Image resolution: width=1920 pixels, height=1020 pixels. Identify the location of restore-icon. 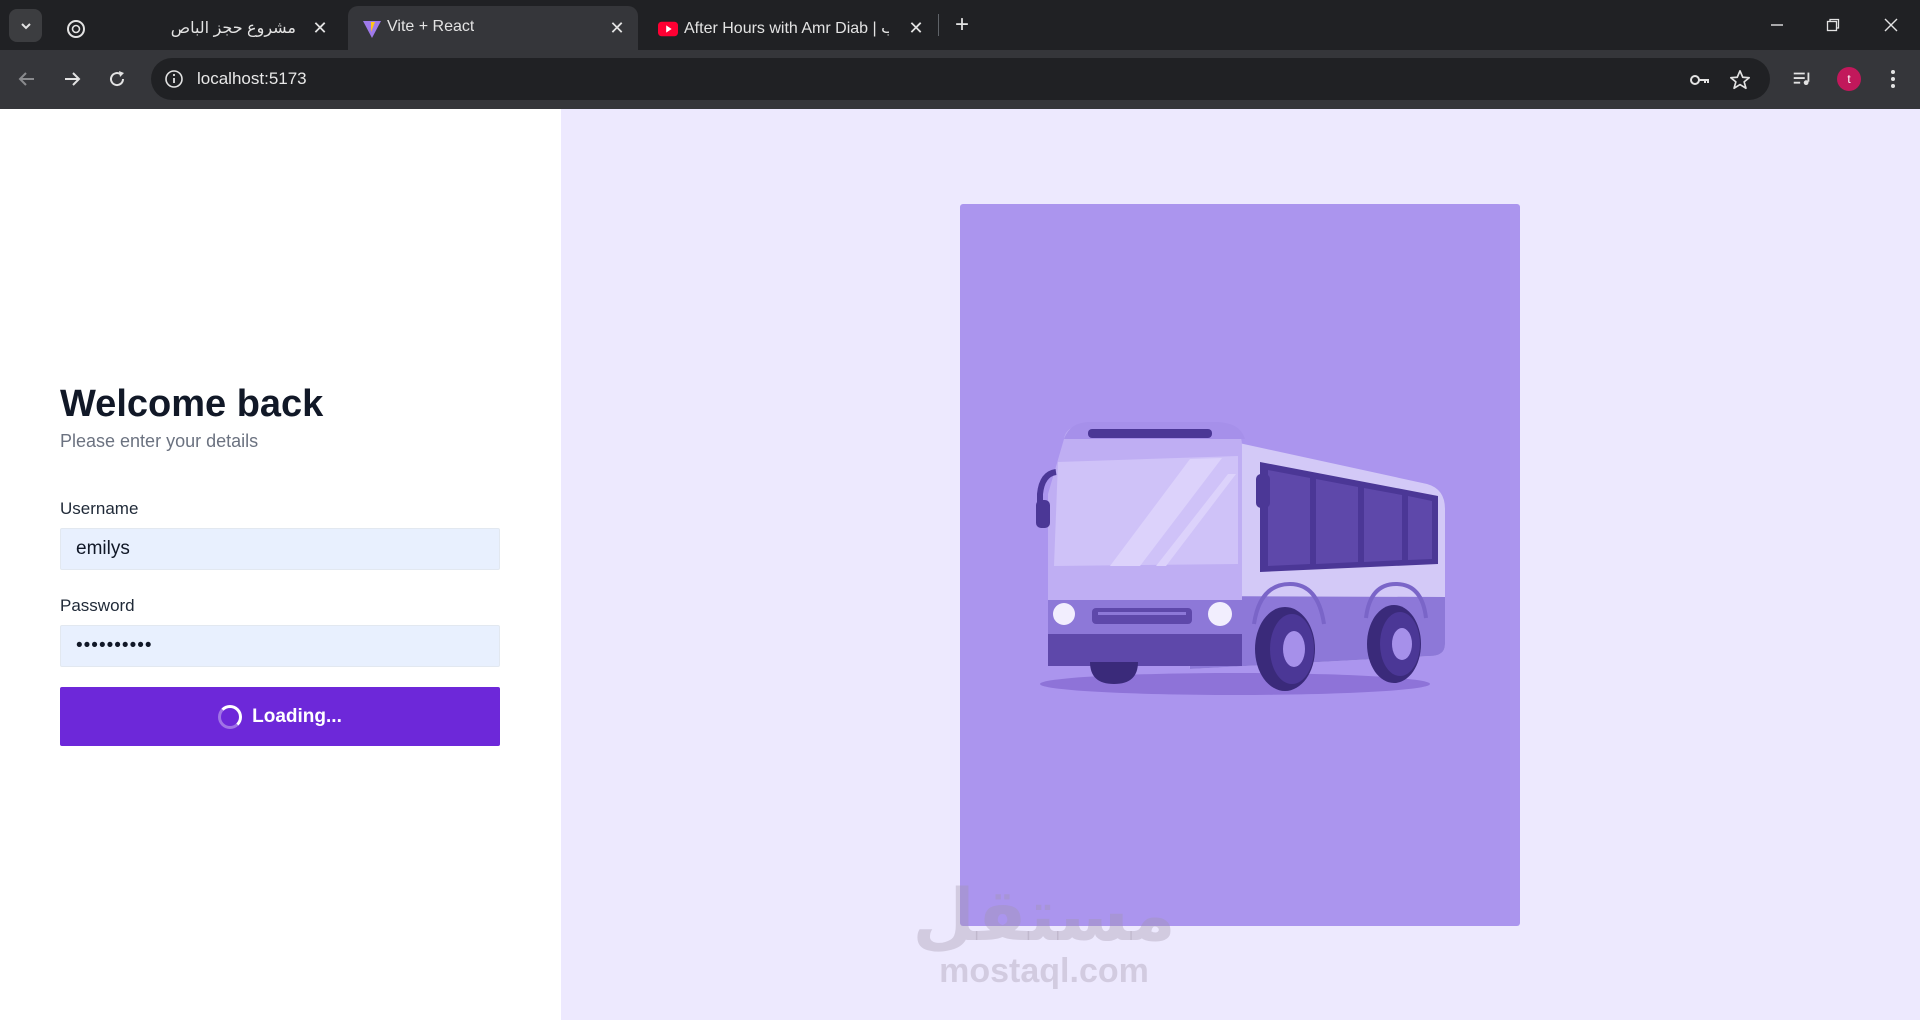
(1833, 25).